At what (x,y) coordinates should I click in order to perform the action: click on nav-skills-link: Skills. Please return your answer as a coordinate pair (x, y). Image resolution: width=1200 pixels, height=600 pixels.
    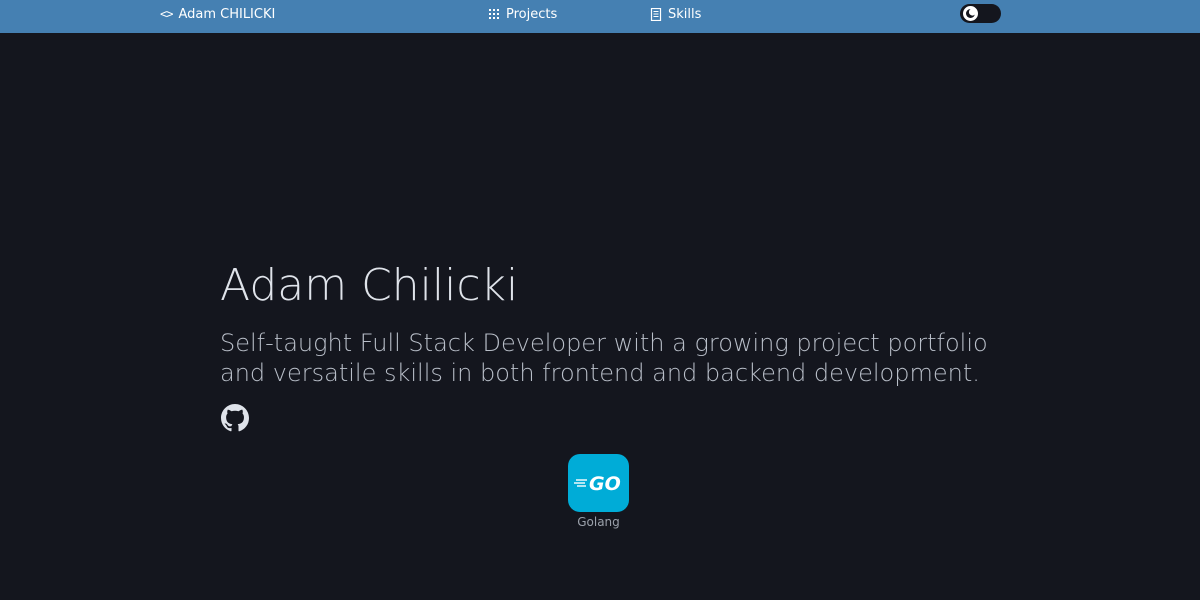
    Looking at the image, I should click on (675, 14).